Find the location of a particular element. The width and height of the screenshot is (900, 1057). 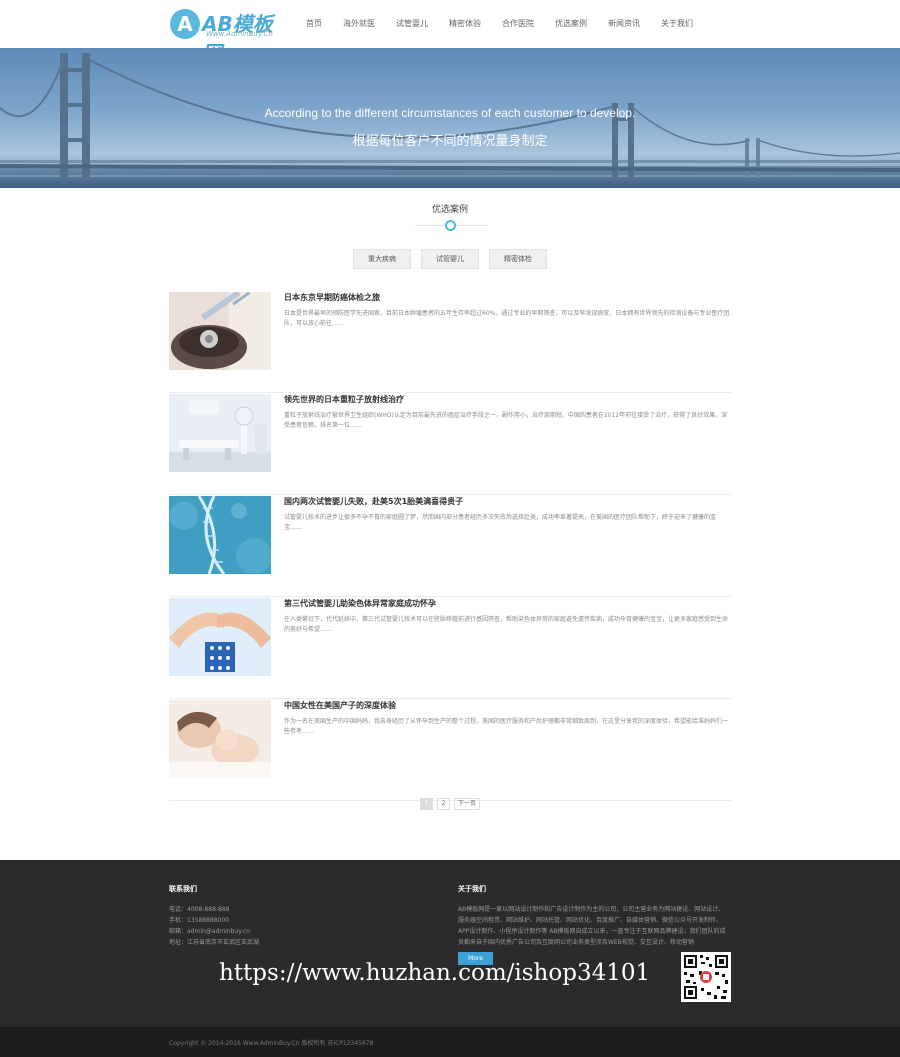

article-title: 第三代试管婴儿助染色体异常家庭成功怀孕 is located at coordinates (360, 603).